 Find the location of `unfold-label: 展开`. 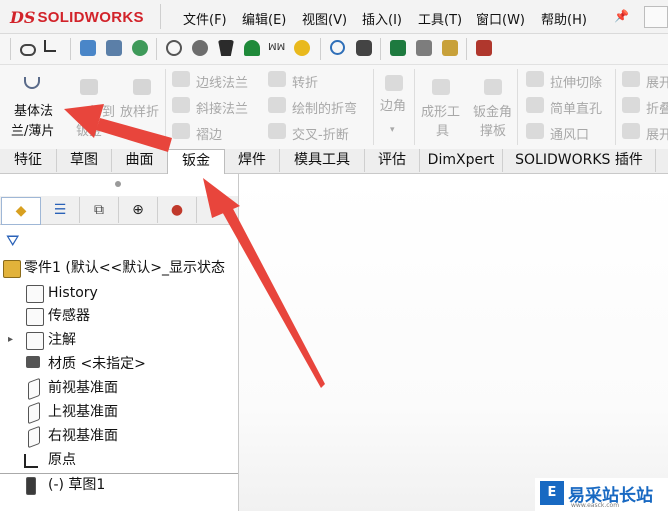

unfold-label: 展开 is located at coordinates (657, 81).